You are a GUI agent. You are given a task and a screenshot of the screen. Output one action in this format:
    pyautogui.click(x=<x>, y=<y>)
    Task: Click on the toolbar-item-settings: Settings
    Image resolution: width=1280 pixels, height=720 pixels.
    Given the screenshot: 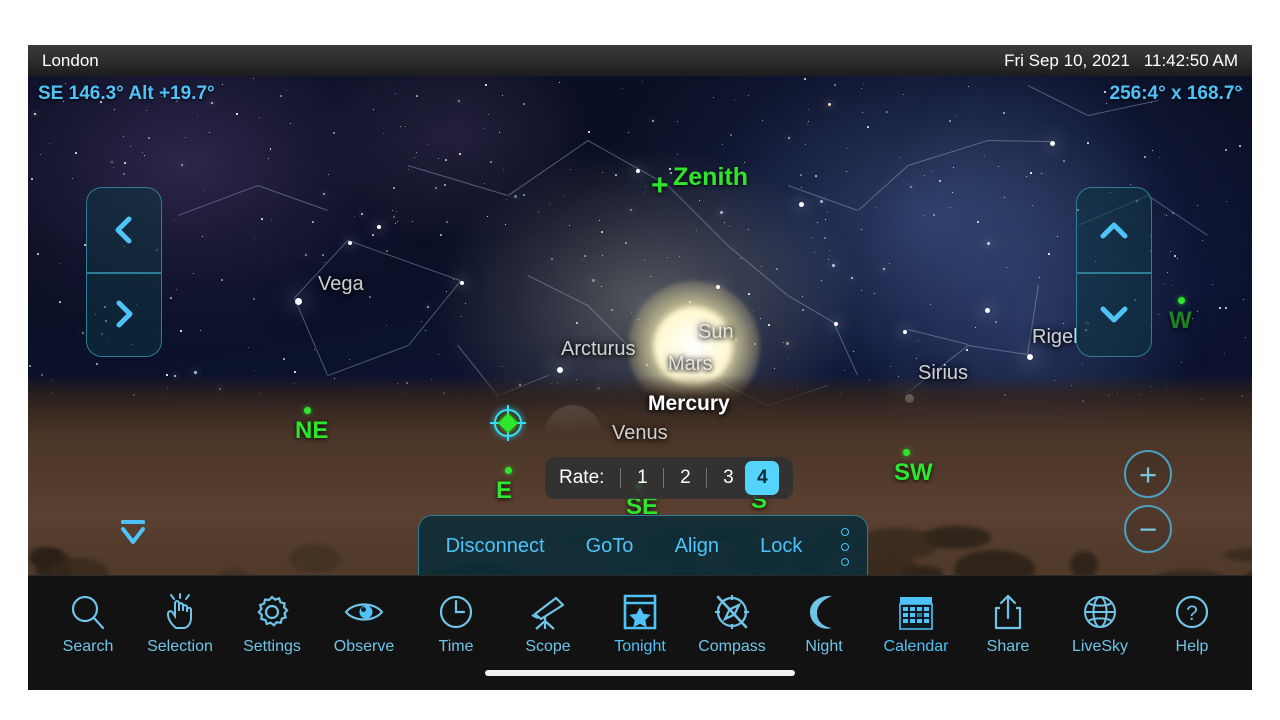 What is the action you would take?
    pyautogui.click(x=272, y=623)
    